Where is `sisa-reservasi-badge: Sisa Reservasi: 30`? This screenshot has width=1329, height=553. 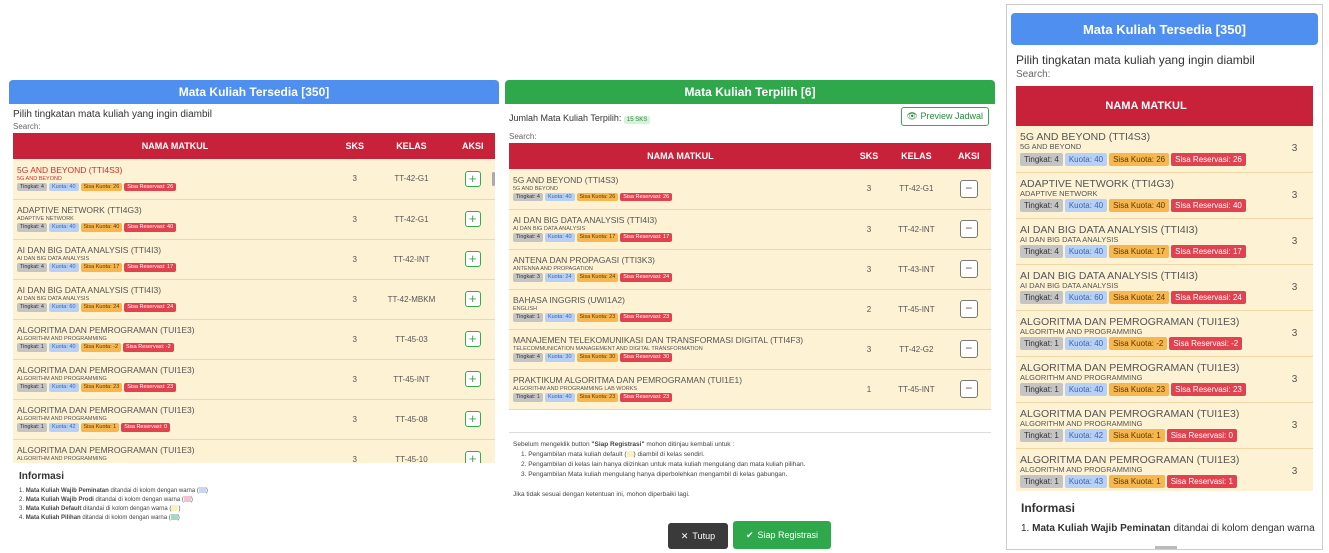 sisa-reservasi-badge: Sisa Reservasi: 30 is located at coordinates (646, 357).